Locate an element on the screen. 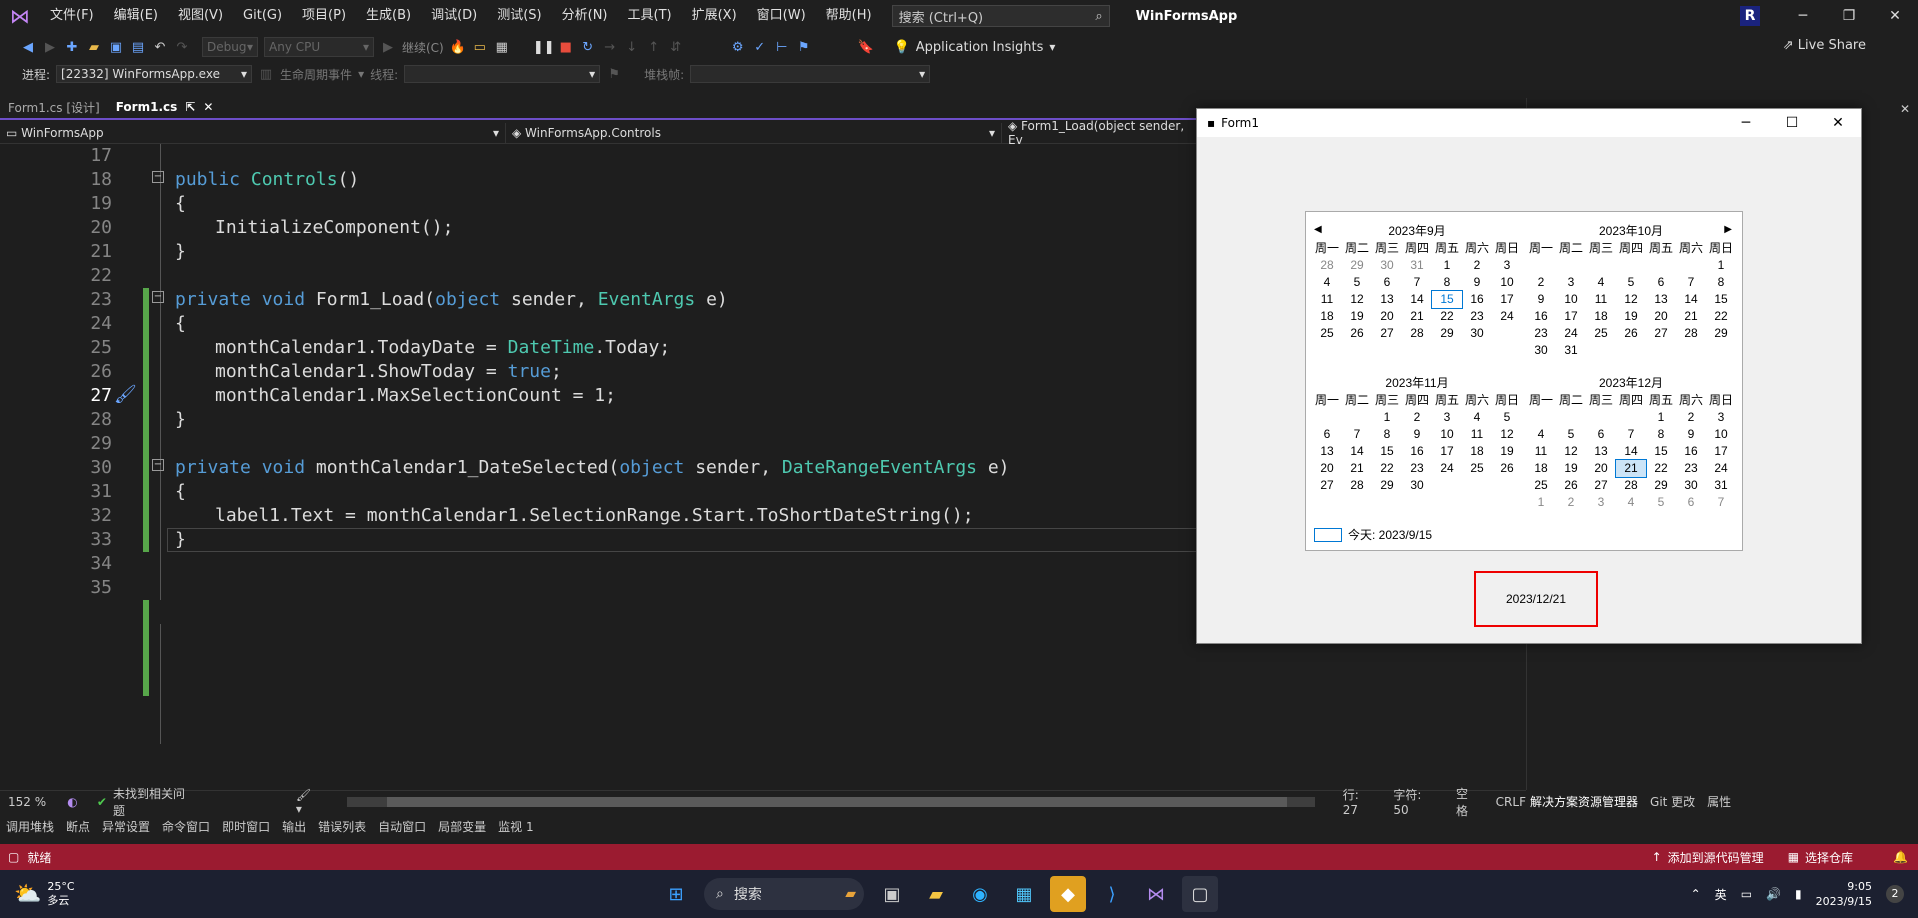 This screenshot has width=1918, height=918. line-ending: CRLF is located at coordinates (1511, 802).